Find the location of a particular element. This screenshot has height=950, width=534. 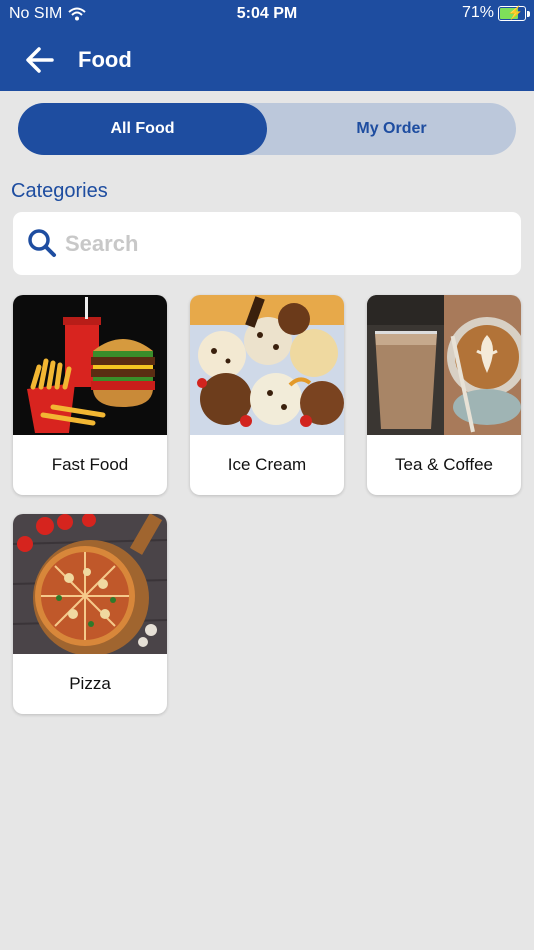

pizza-image is located at coordinates (90, 584).